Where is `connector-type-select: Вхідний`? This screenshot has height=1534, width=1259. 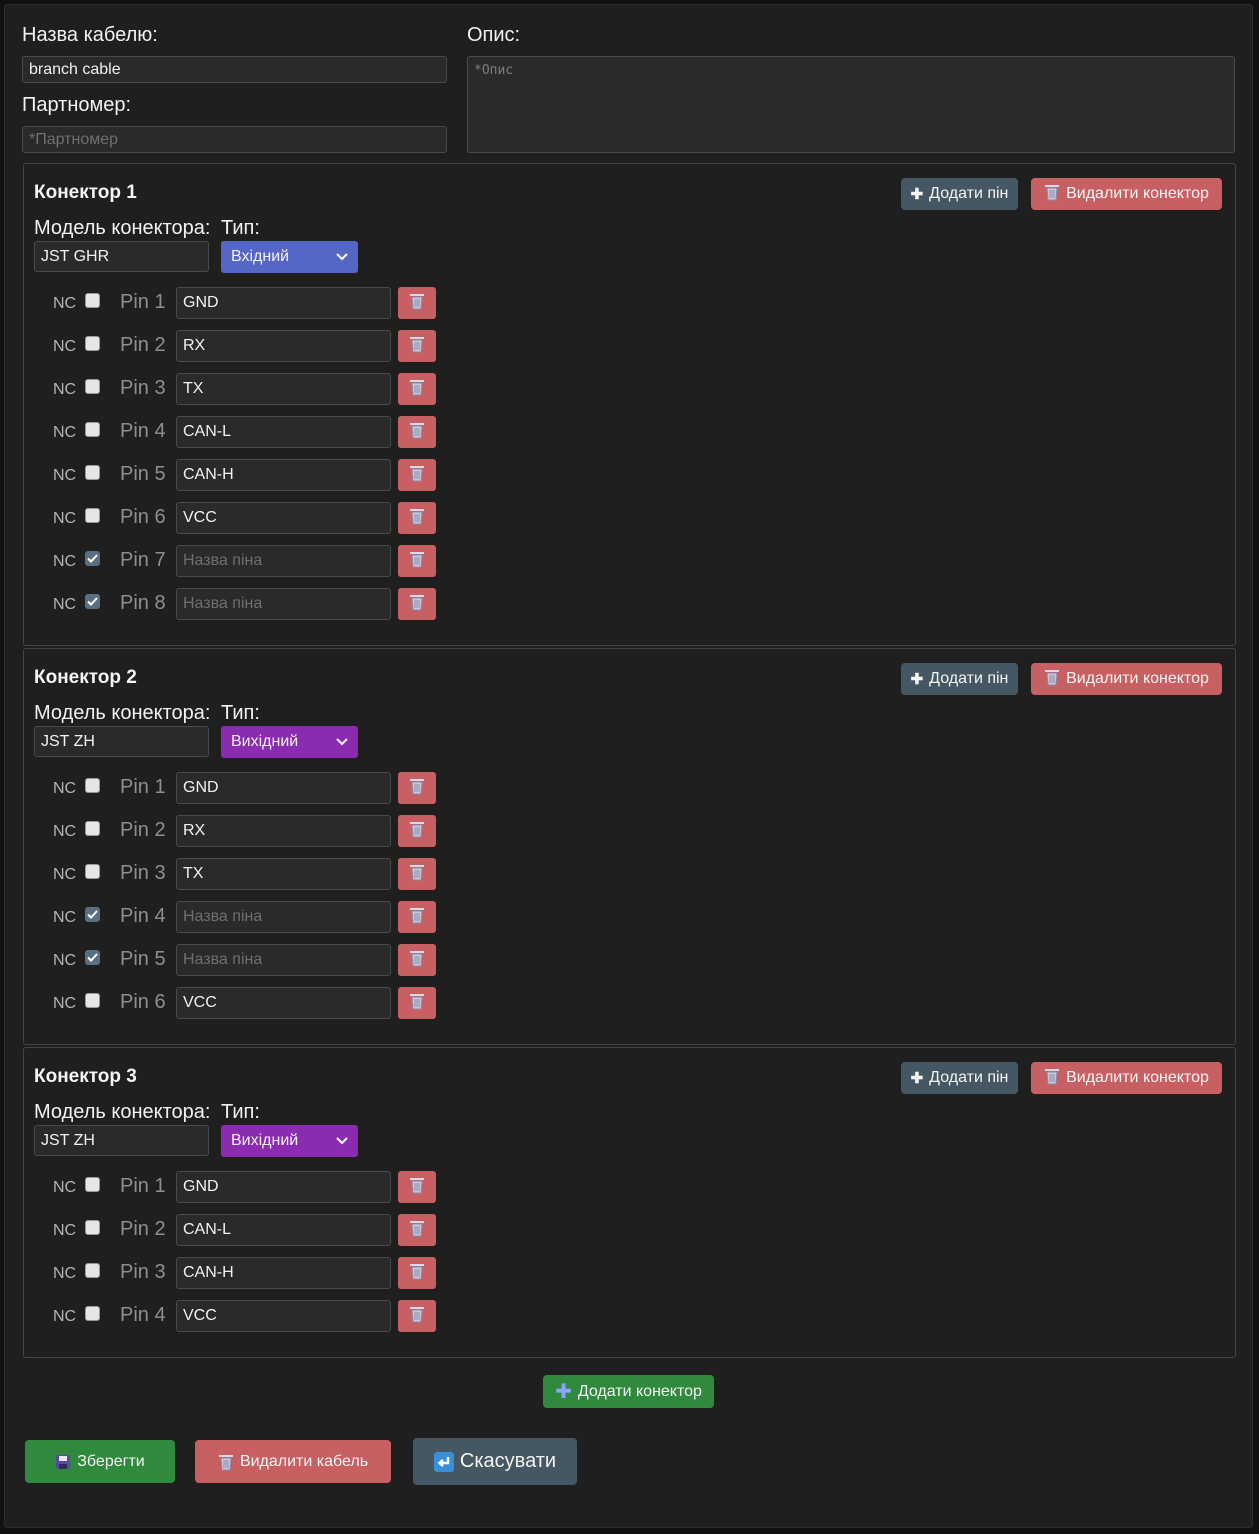 connector-type-select: Вхідний is located at coordinates (289, 257).